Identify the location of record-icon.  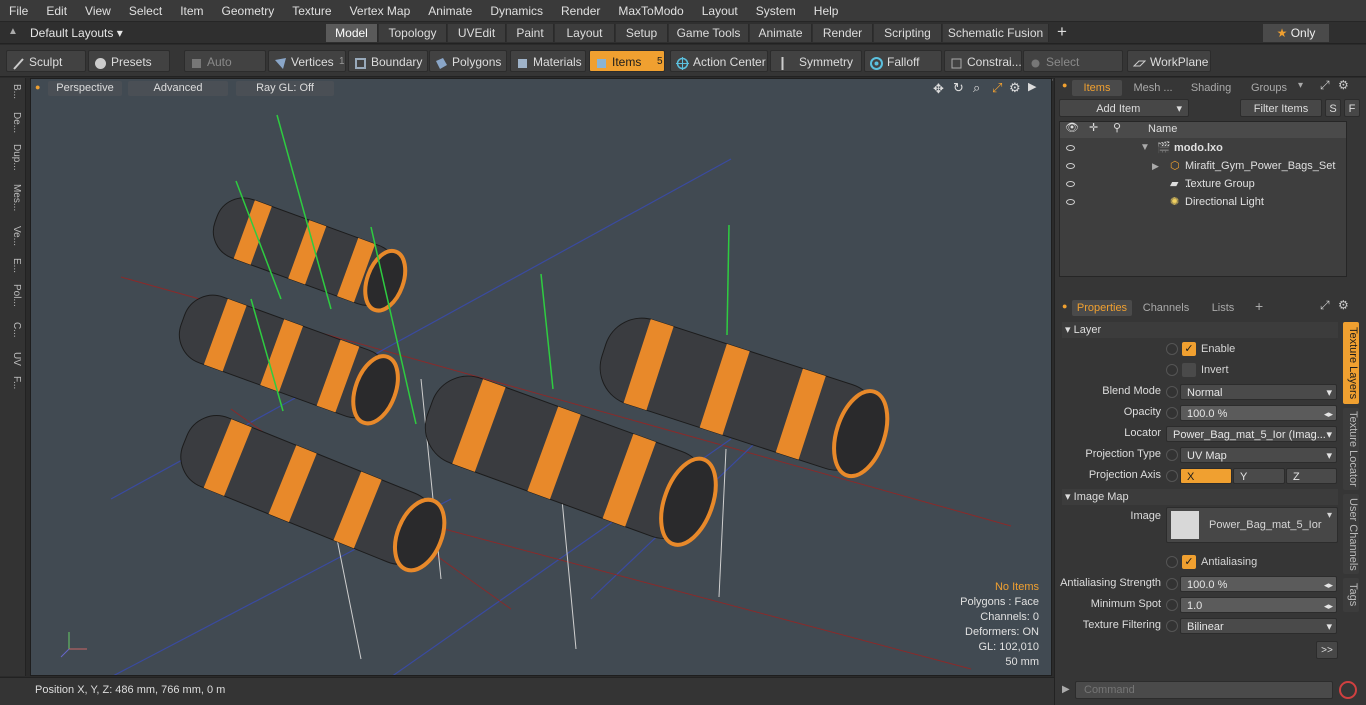
(1348, 690).